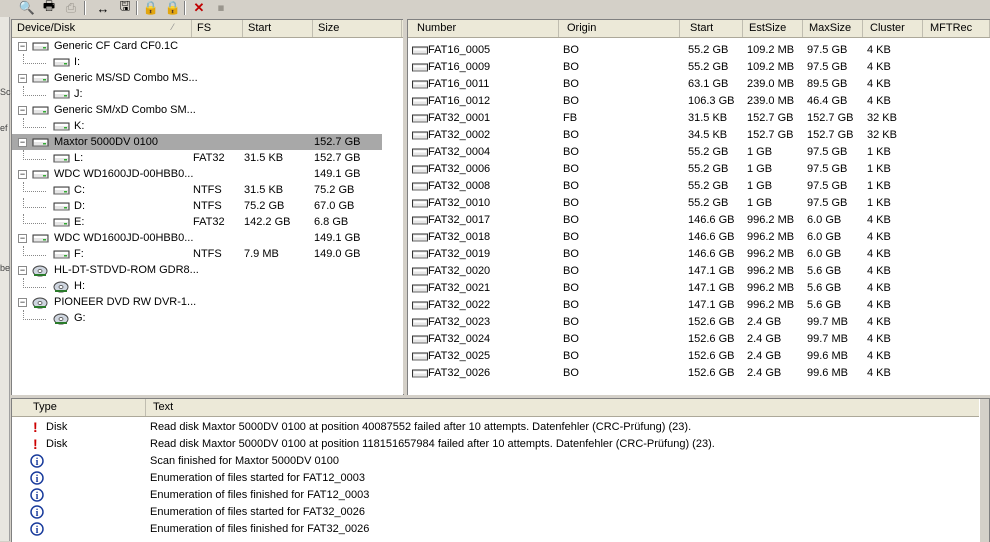 The width and height of the screenshot is (990, 542). Describe the element at coordinates (882, 118) in the screenshot. I see `cluster-cell: 32 KB` at that location.